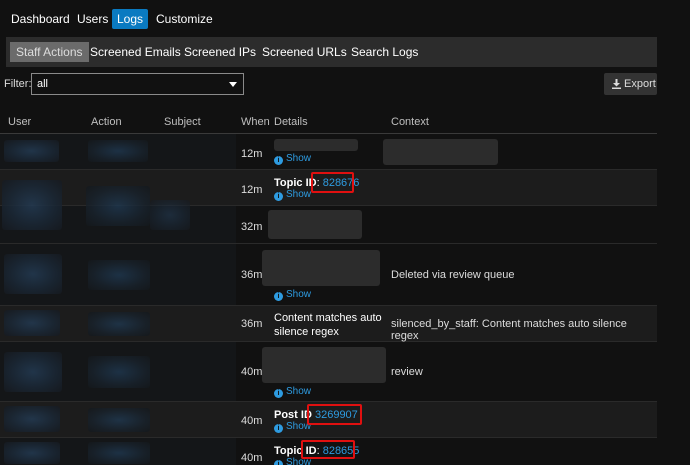 This screenshot has height=465, width=690. I want to click on export-button: Export, so click(630, 84).